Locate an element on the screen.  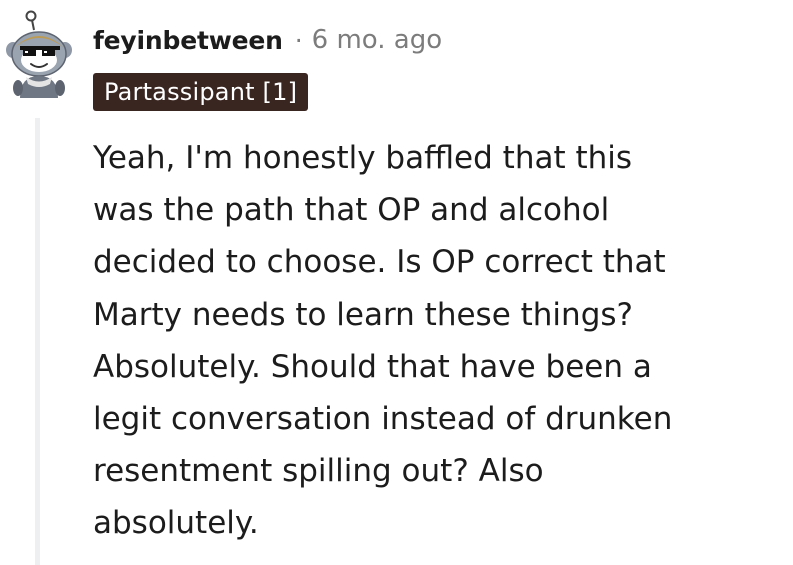
user-avatar is located at coordinates (39, 53).